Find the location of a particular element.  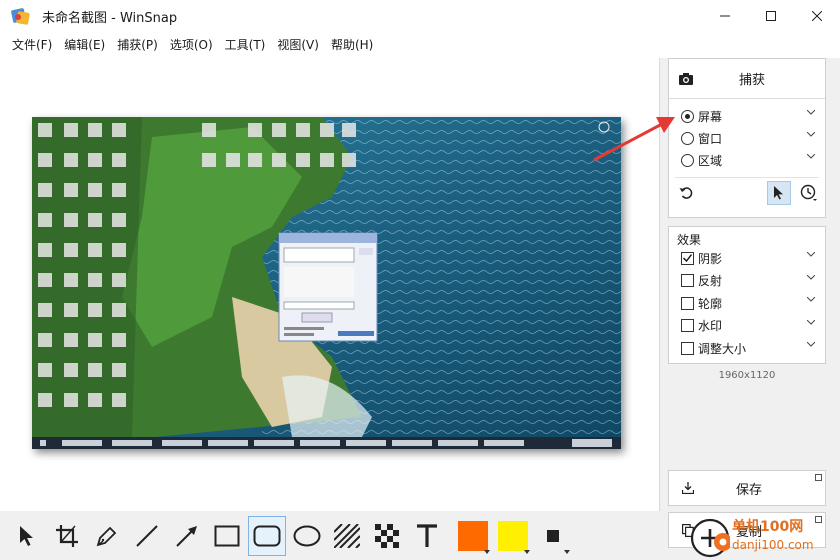

menu-capture: 捕获(P) is located at coordinates (137, 45).